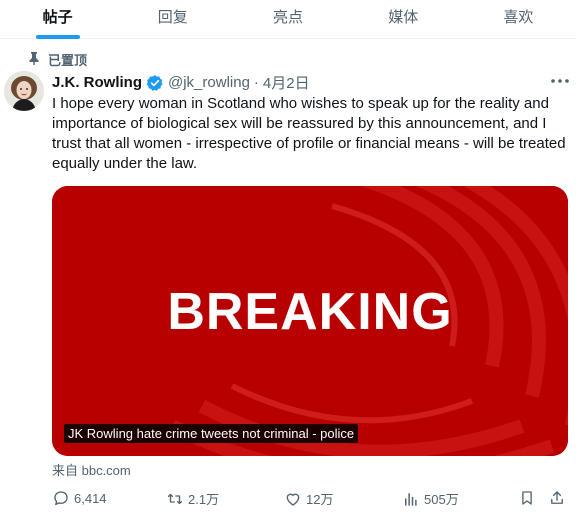  I want to click on pin-icon, so click(34, 59).